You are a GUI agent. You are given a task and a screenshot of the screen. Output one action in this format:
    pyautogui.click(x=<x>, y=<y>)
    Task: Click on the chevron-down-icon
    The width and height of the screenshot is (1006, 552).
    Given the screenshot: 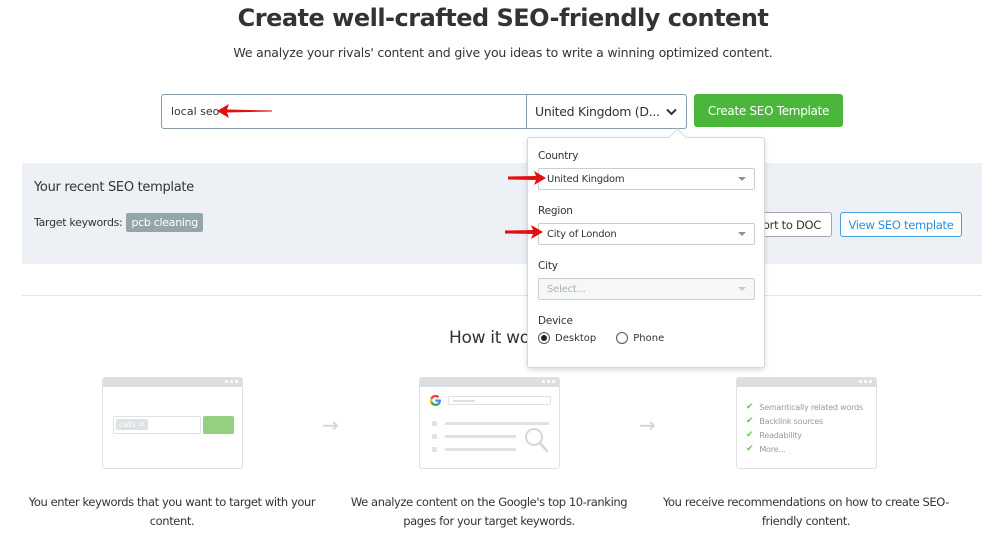 What is the action you would take?
    pyautogui.click(x=671, y=112)
    